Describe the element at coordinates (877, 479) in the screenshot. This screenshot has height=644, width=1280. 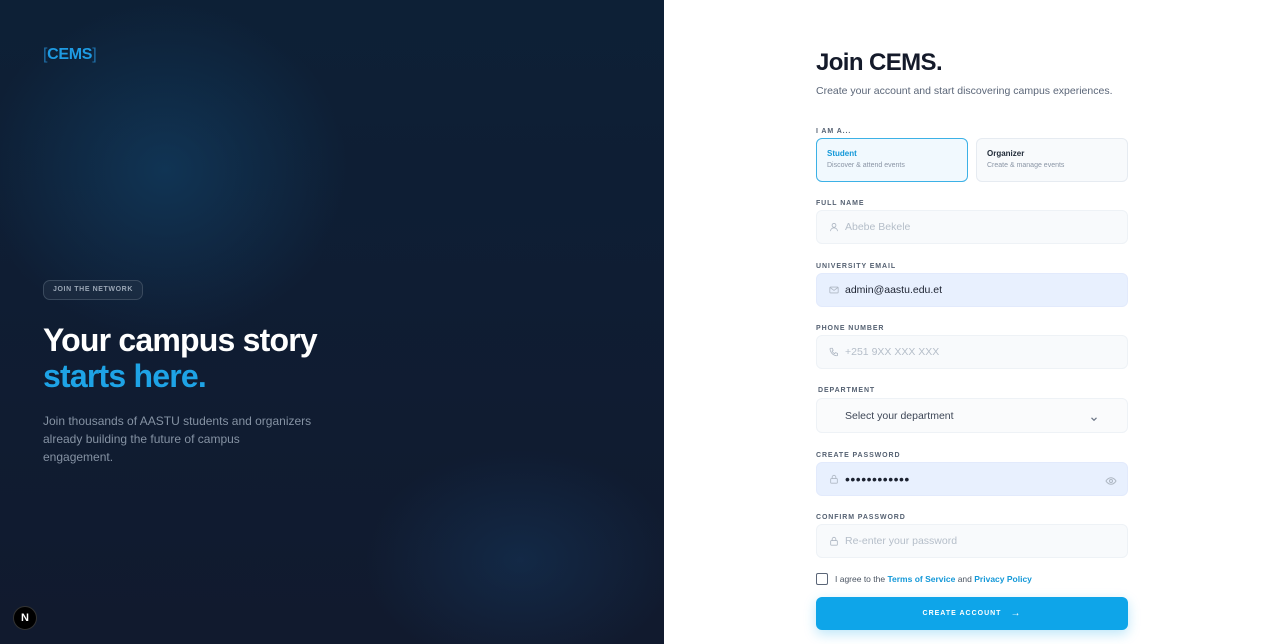
I see `password-value: ••••••••••••` at that location.